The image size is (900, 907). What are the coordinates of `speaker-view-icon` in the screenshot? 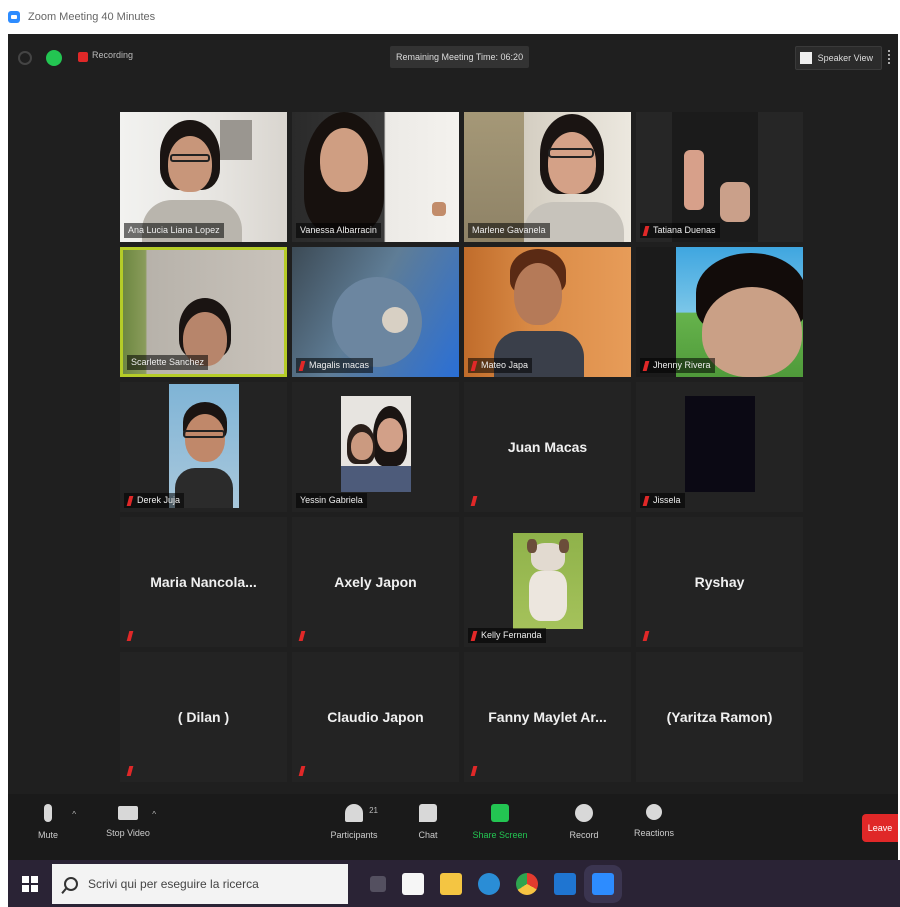 It's located at (805, 58).